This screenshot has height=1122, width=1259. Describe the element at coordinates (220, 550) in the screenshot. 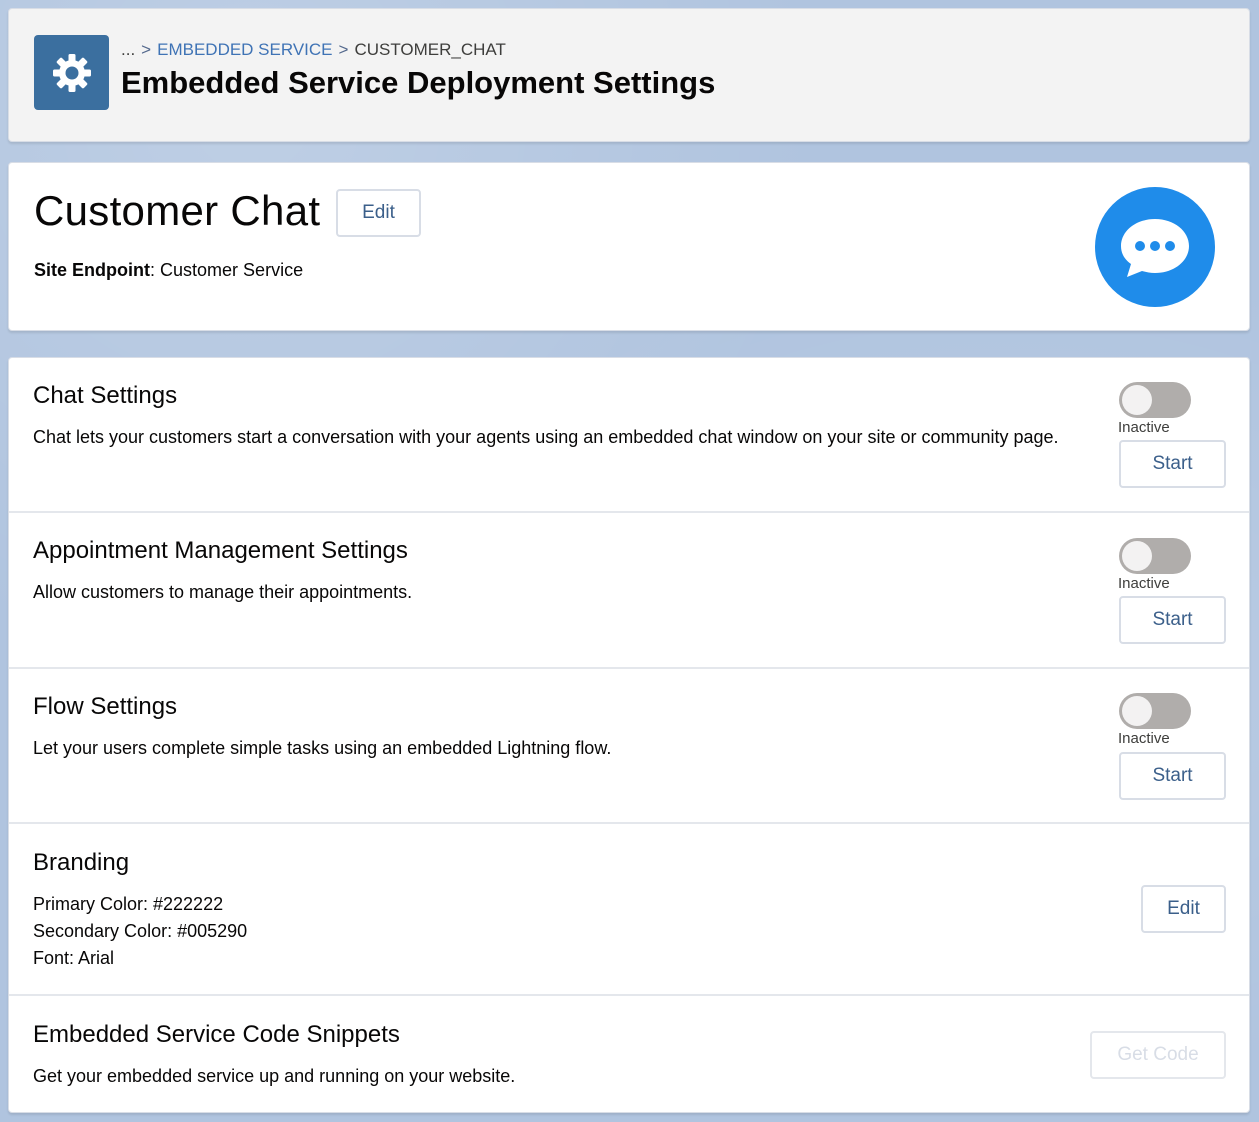

I see `appointment-settings-title: Appointment Management Settings` at that location.